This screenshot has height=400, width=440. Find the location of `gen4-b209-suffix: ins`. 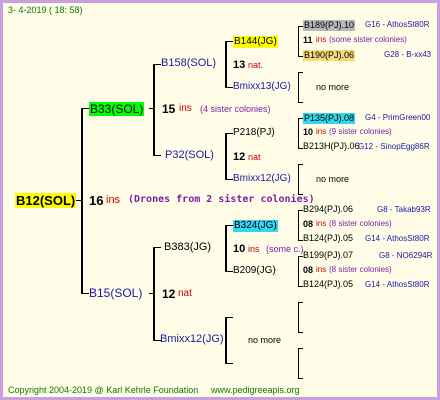

gen4-b209-suffix: ins is located at coordinates (321, 269).